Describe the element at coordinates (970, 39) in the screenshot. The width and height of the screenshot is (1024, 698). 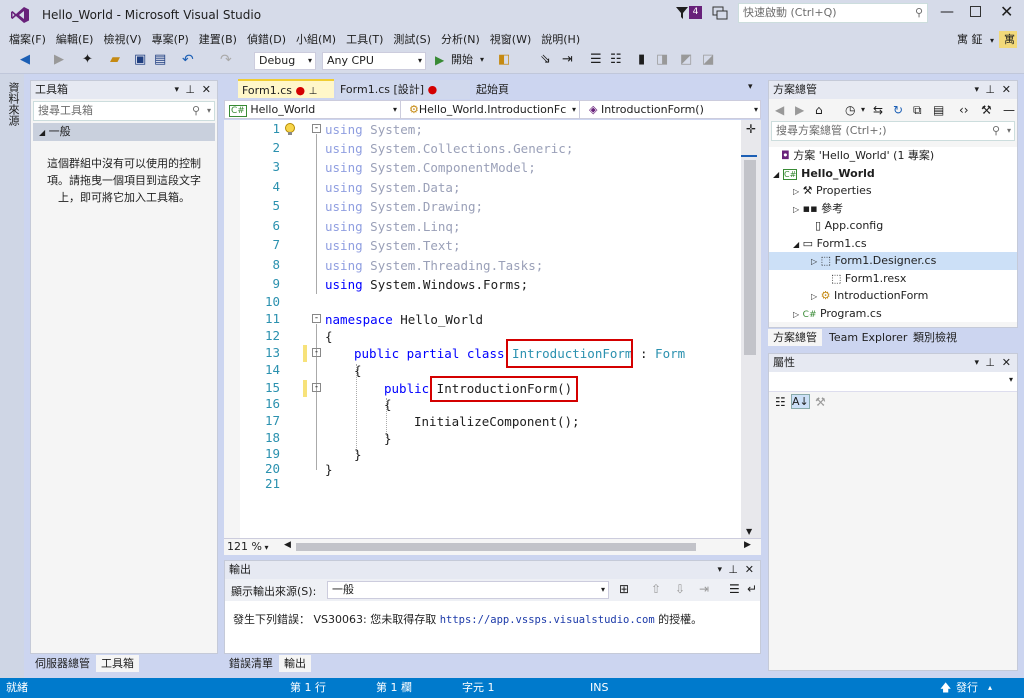
I see `user-name: 寓 鉦` at that location.